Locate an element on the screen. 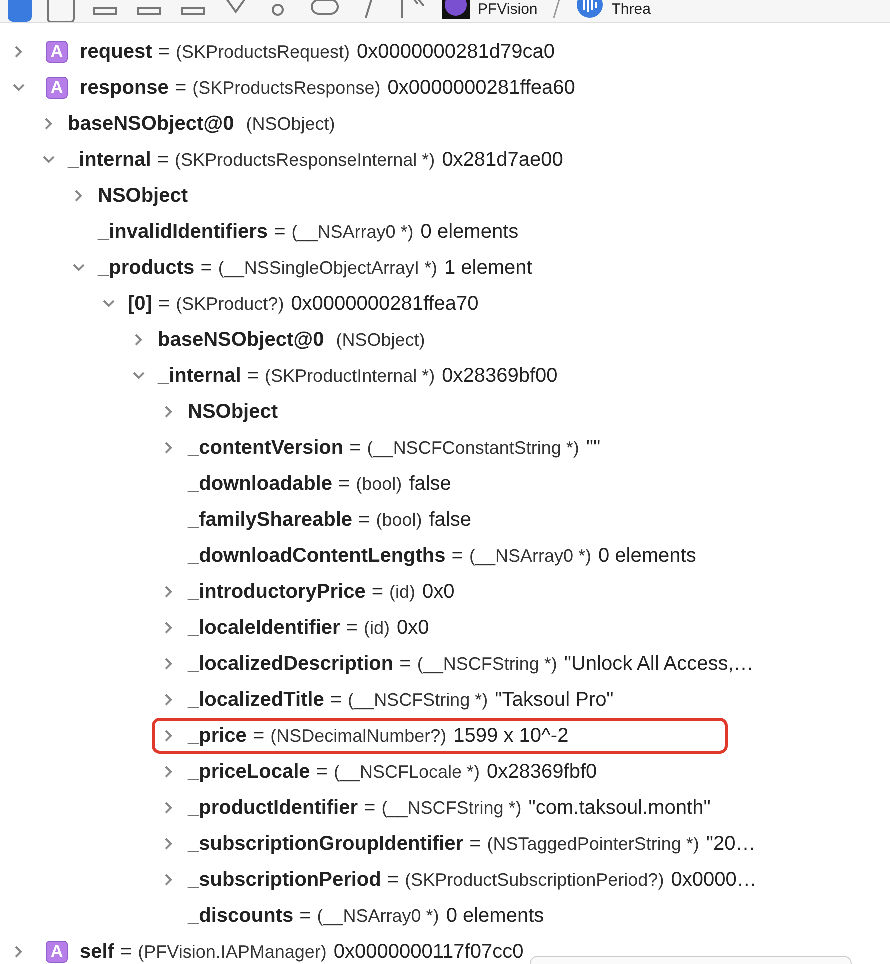 This screenshot has height=964, width=890. variable-row: _familyShareable = (bool) false is located at coordinates (445, 520).